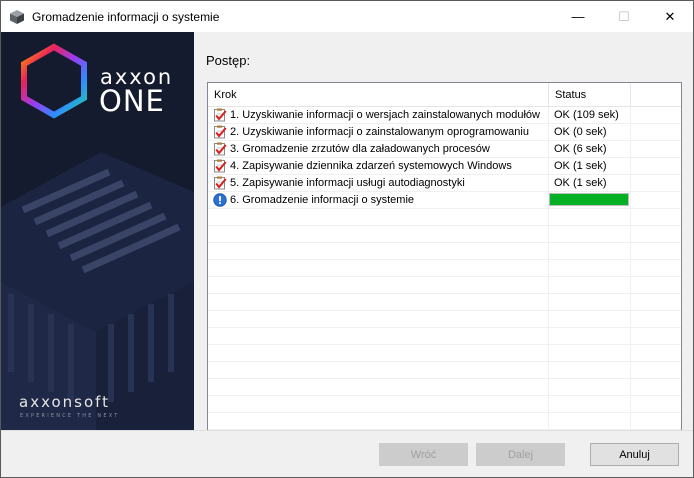 This screenshot has height=478, width=694. What do you see at coordinates (70, 416) in the screenshot?
I see `company-tagline: EXPERIENCE THE NEXT` at bounding box center [70, 416].